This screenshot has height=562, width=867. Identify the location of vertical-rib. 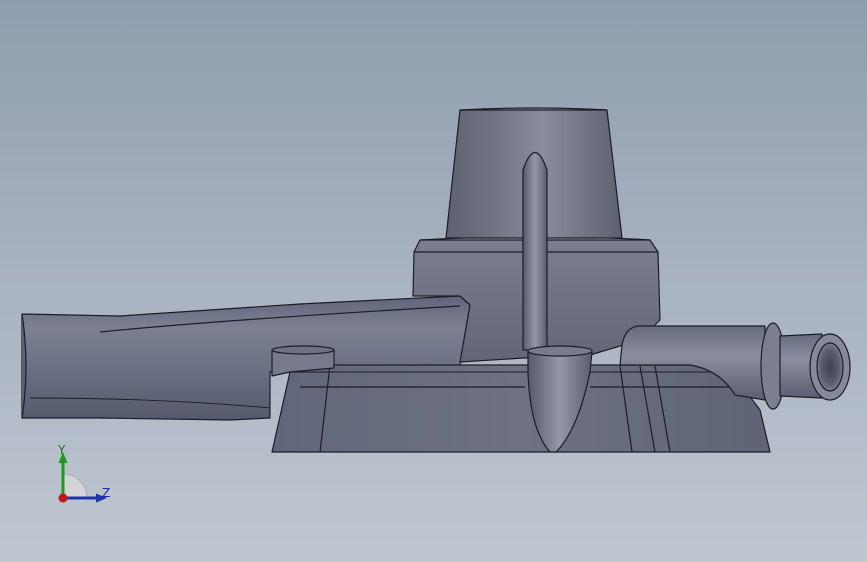
(535, 251).